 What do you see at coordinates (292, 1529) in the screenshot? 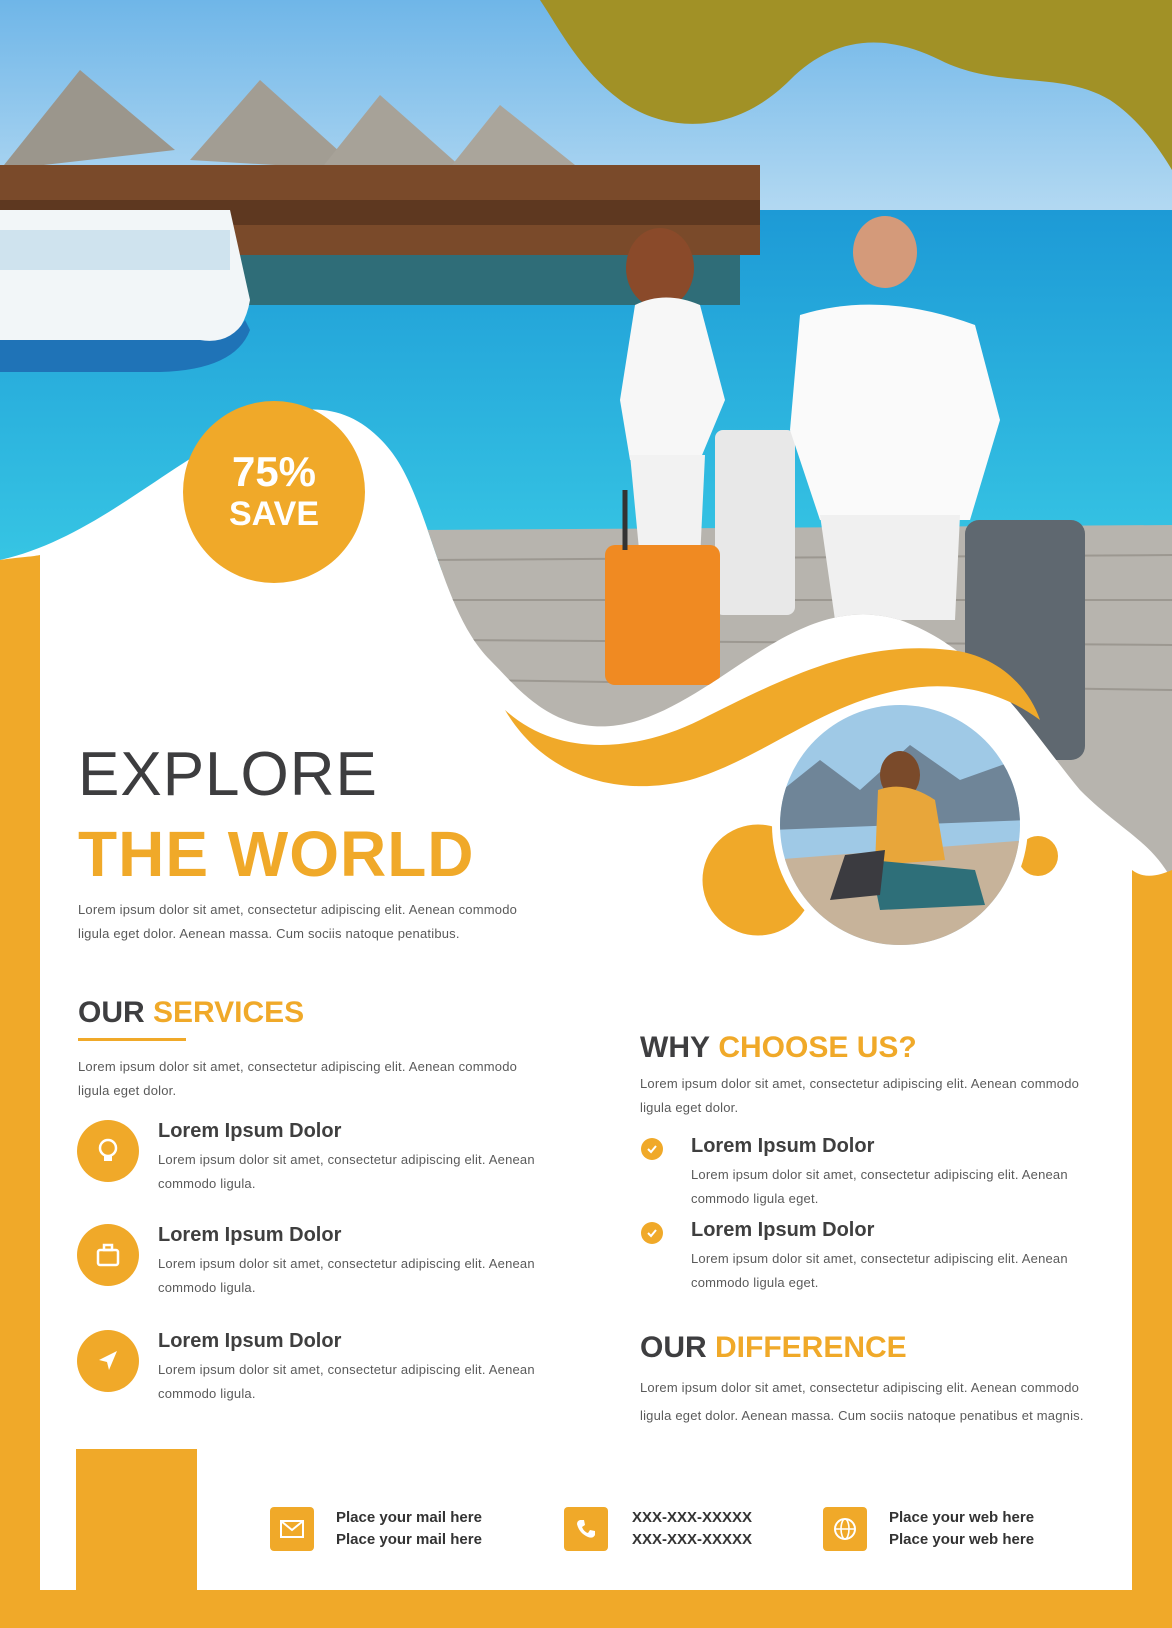
I see `email-icon` at bounding box center [292, 1529].